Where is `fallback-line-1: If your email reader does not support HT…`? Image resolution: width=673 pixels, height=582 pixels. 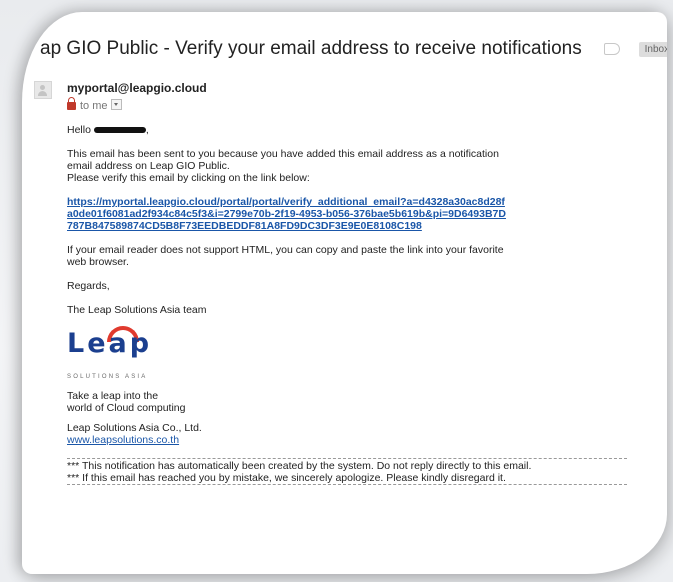
fallback-line-1: If your email reader does not support HT… is located at coordinates (285, 250).